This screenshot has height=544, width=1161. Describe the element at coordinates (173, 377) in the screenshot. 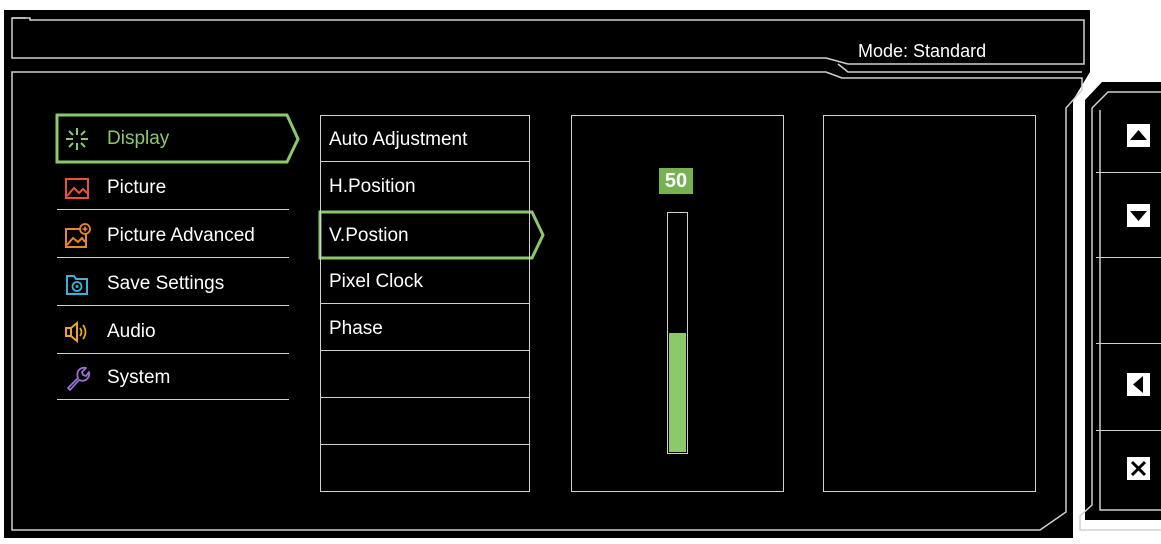

I see `menu-item-system: System` at that location.